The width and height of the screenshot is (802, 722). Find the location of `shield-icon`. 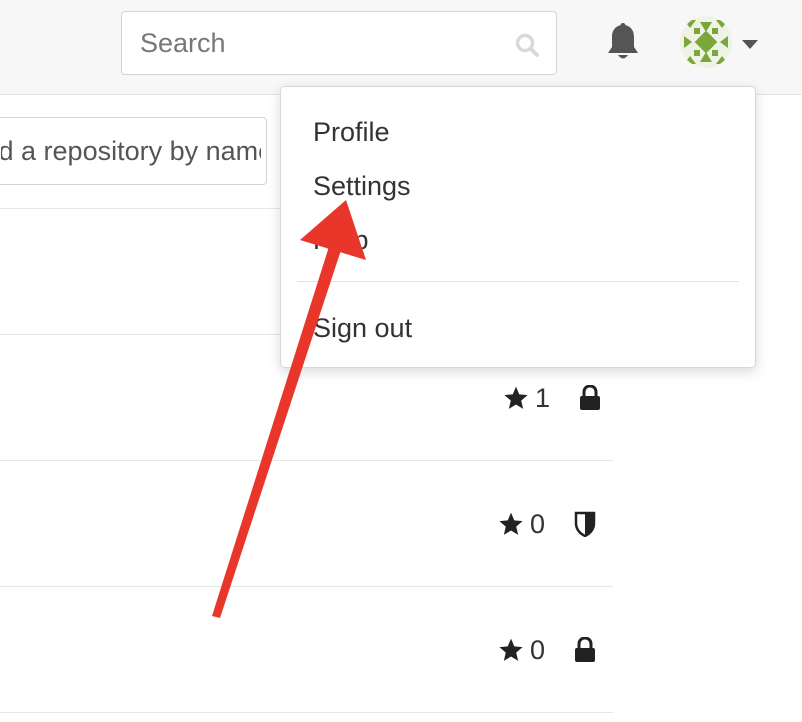

shield-icon is located at coordinates (585, 524).